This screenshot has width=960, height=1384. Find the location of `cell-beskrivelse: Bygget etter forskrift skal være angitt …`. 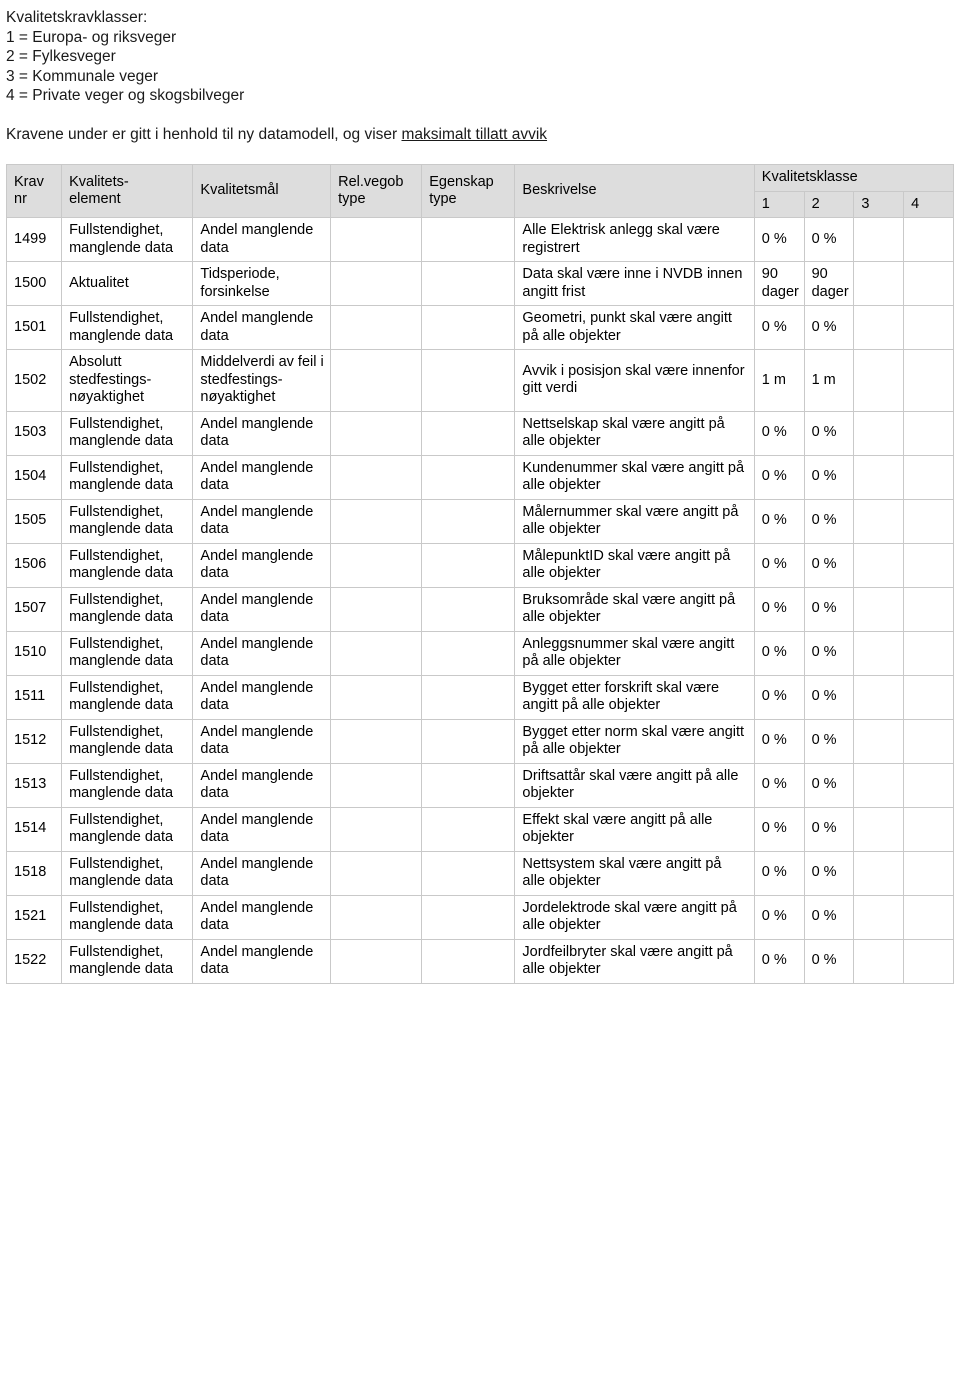

cell-beskrivelse: Bygget etter forskrift skal være angitt … is located at coordinates (634, 697).